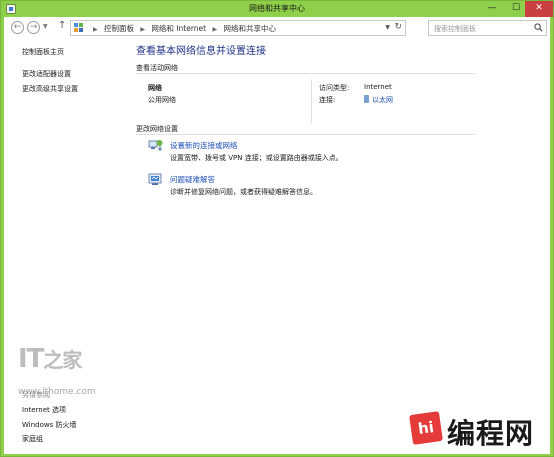 Image resolution: width=554 pixels, height=457 pixels. Describe the element at coordinates (492, 9) in the screenshot. I see `minimize-button: —` at that location.